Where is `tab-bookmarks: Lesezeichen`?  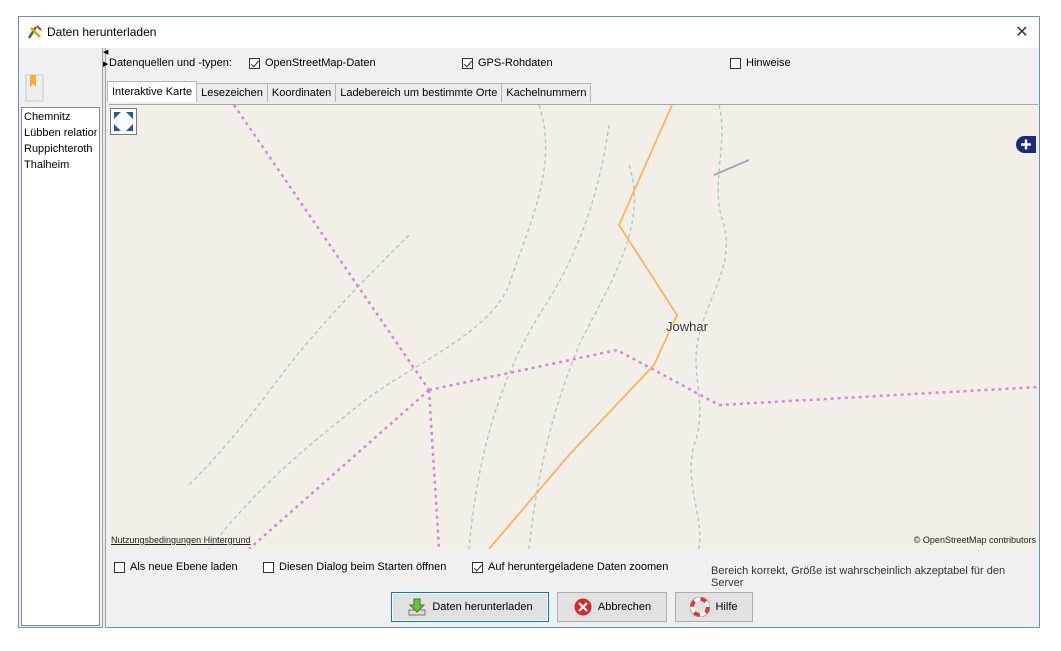 tab-bookmarks: Lesezeichen is located at coordinates (232, 92).